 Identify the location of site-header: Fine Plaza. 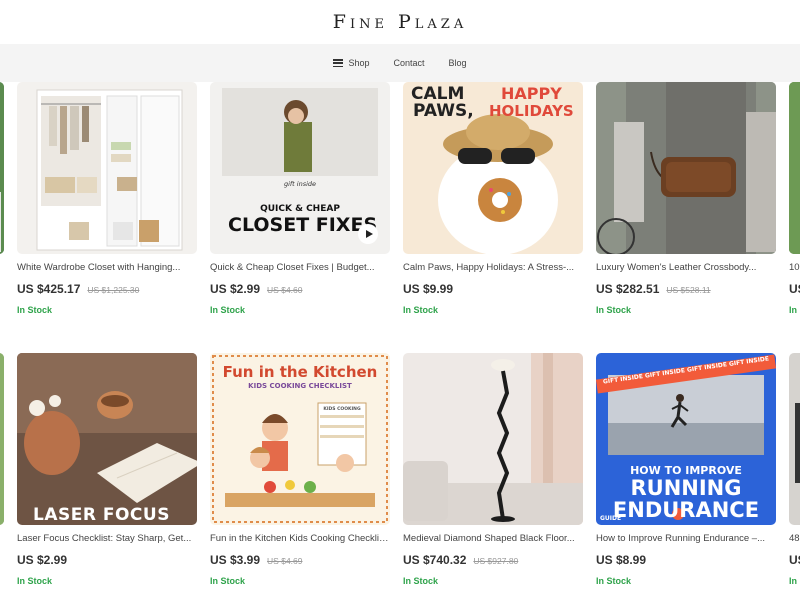
(400, 22).